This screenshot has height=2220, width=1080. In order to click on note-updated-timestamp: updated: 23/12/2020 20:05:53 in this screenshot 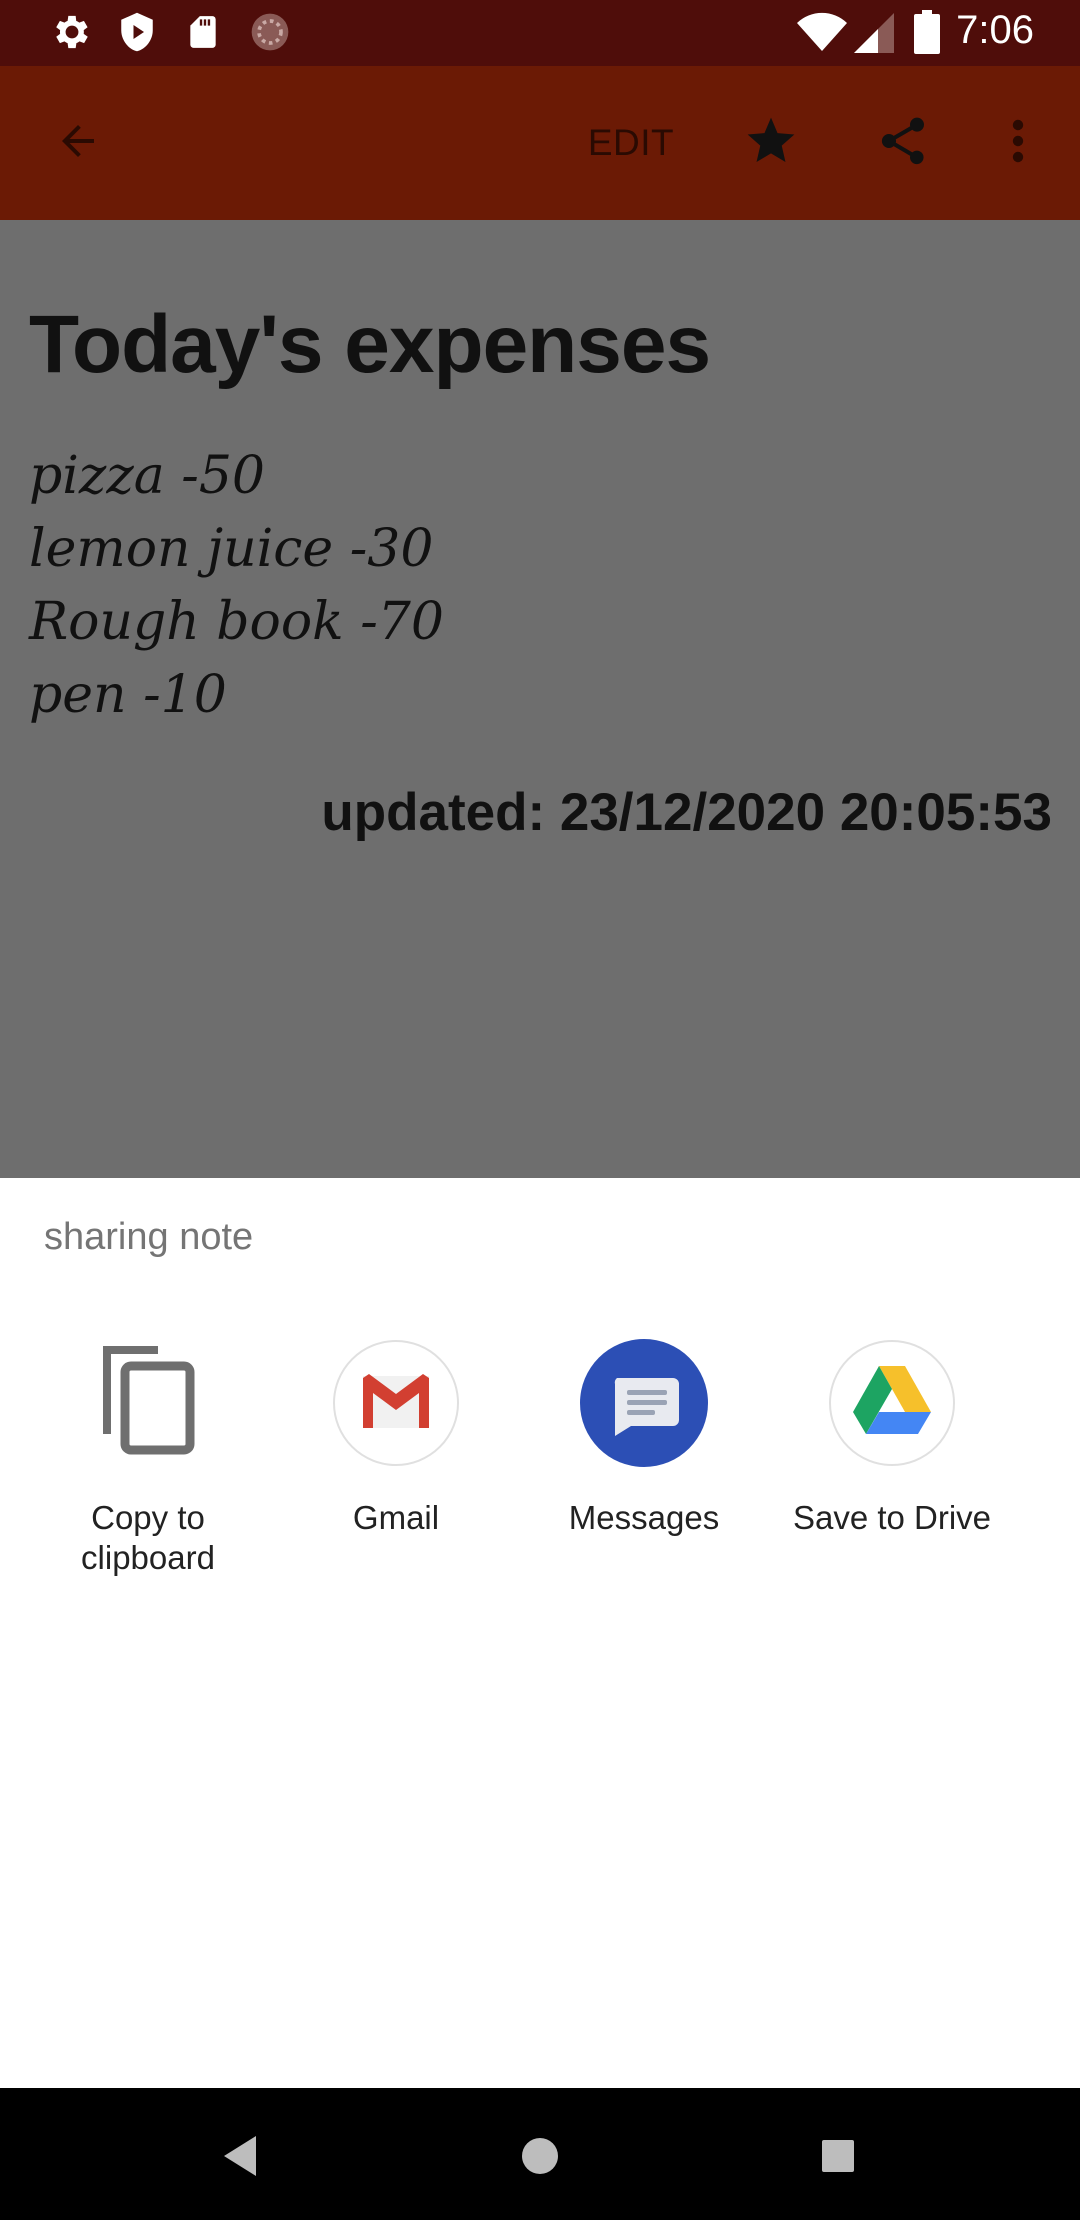, I will do `click(686, 812)`.